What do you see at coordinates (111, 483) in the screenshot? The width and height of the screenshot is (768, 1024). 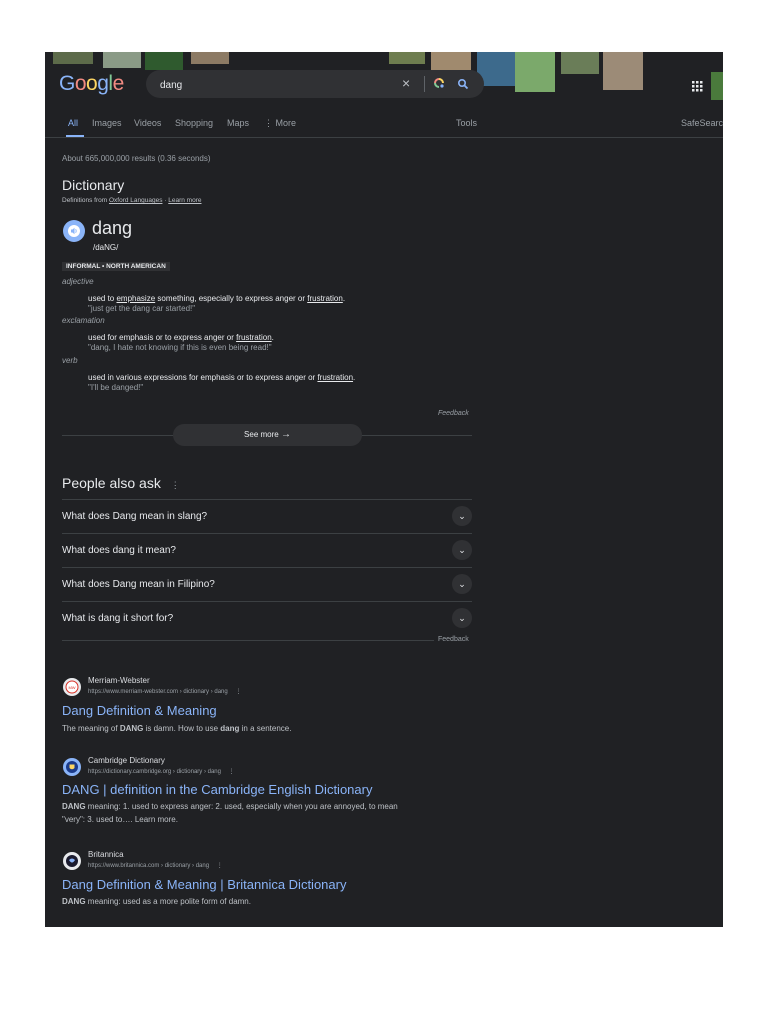 I see `paa-heading-text: People also ask` at bounding box center [111, 483].